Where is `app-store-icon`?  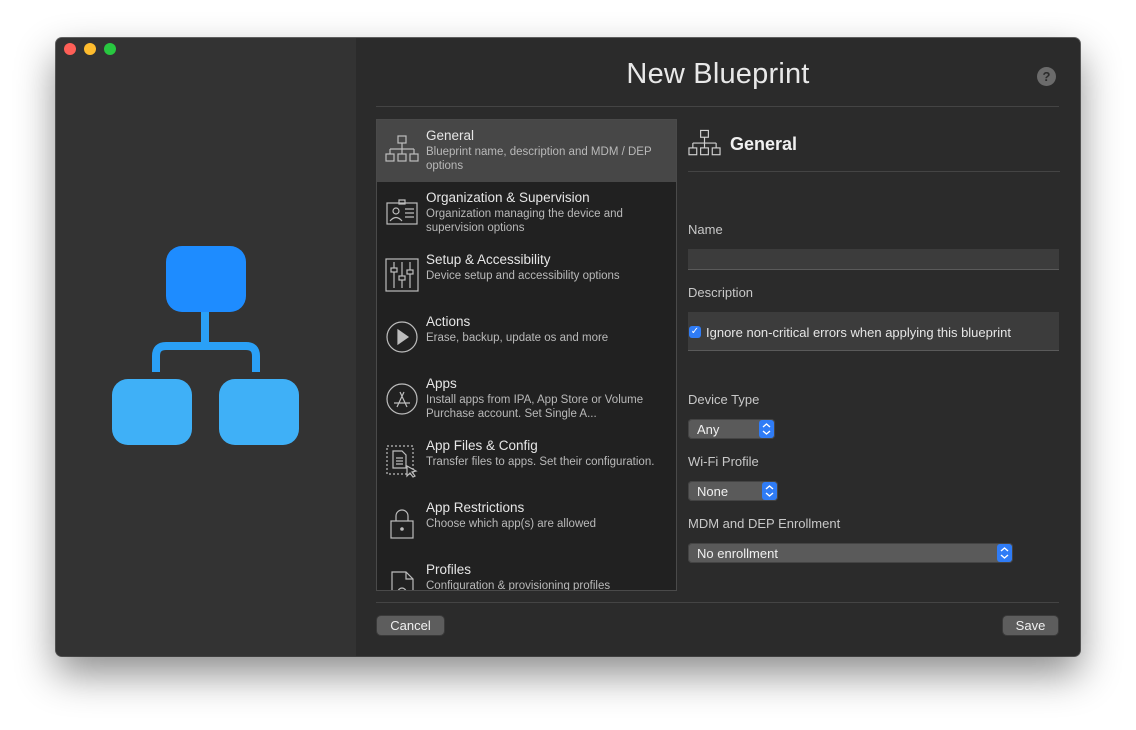 app-store-icon is located at coordinates (402, 399).